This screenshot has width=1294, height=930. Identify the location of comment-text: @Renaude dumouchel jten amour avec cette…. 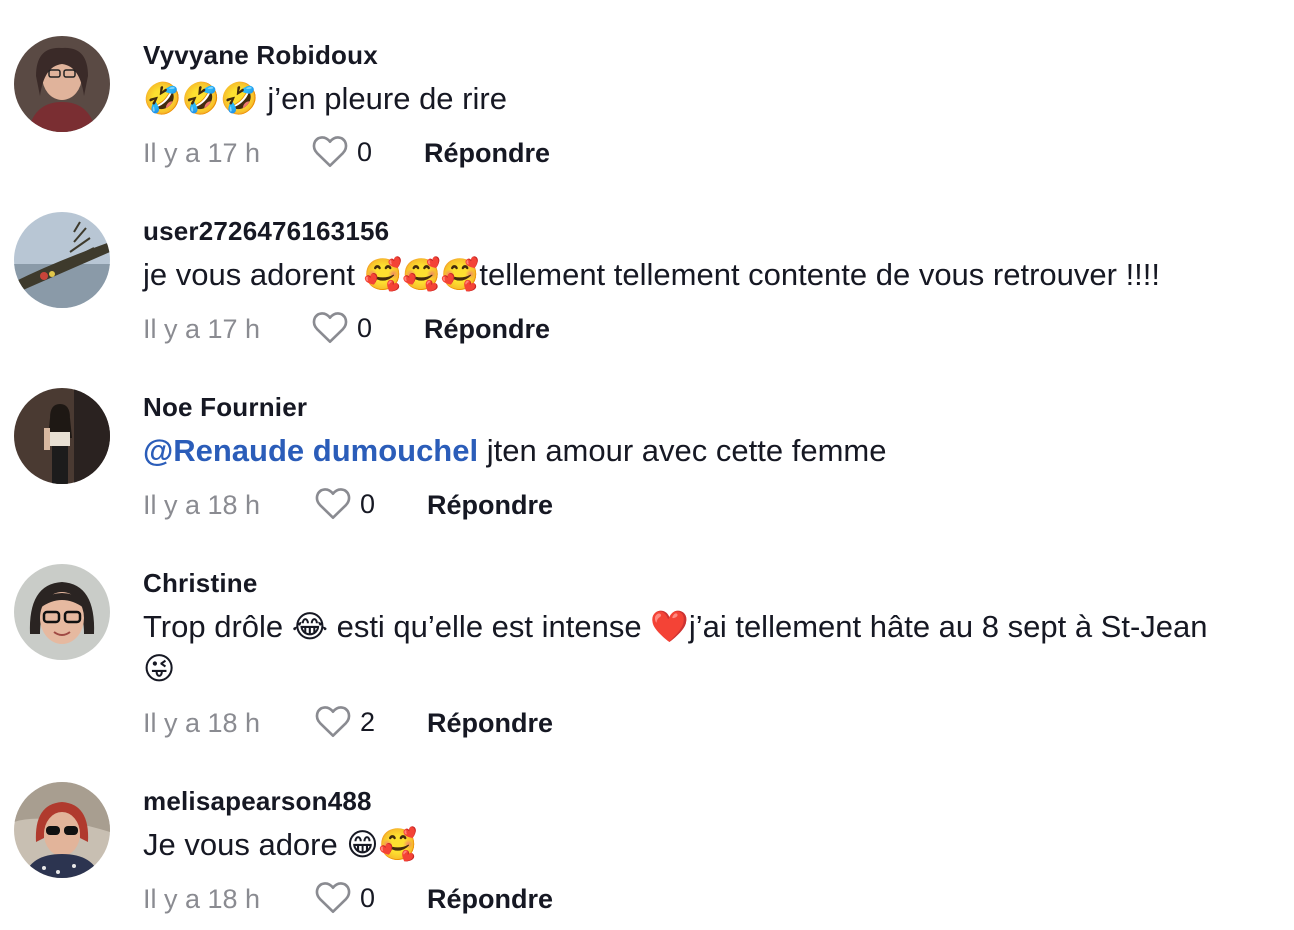
(703, 451).